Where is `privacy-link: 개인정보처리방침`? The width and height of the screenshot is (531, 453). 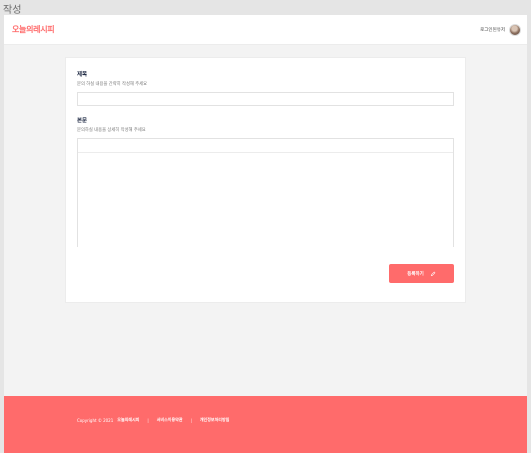 privacy-link: 개인정보처리방침 is located at coordinates (214, 420).